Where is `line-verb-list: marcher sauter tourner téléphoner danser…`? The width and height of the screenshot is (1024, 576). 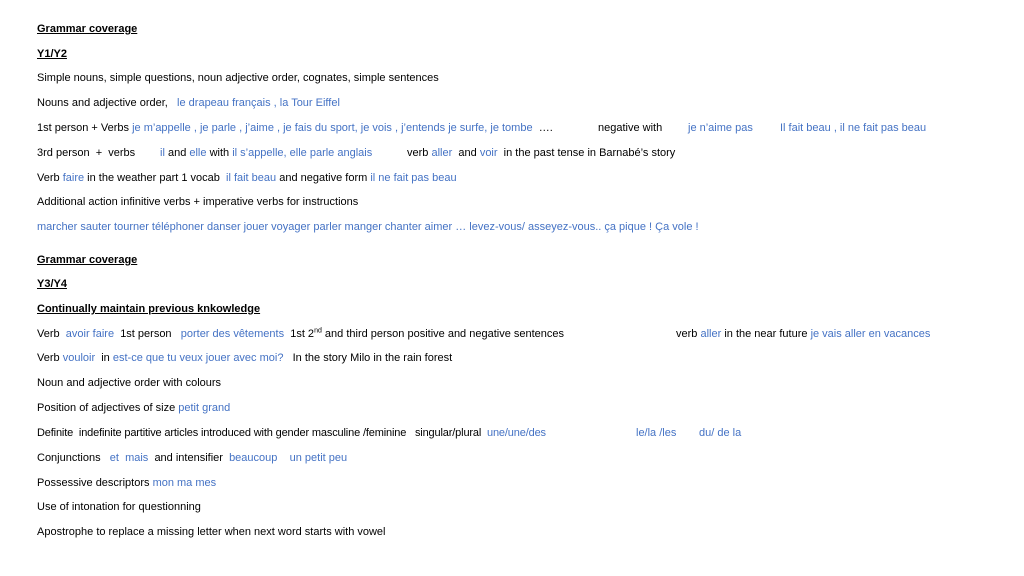
line-verb-list: marcher sauter tourner téléphoner danser… is located at coordinates (368, 227).